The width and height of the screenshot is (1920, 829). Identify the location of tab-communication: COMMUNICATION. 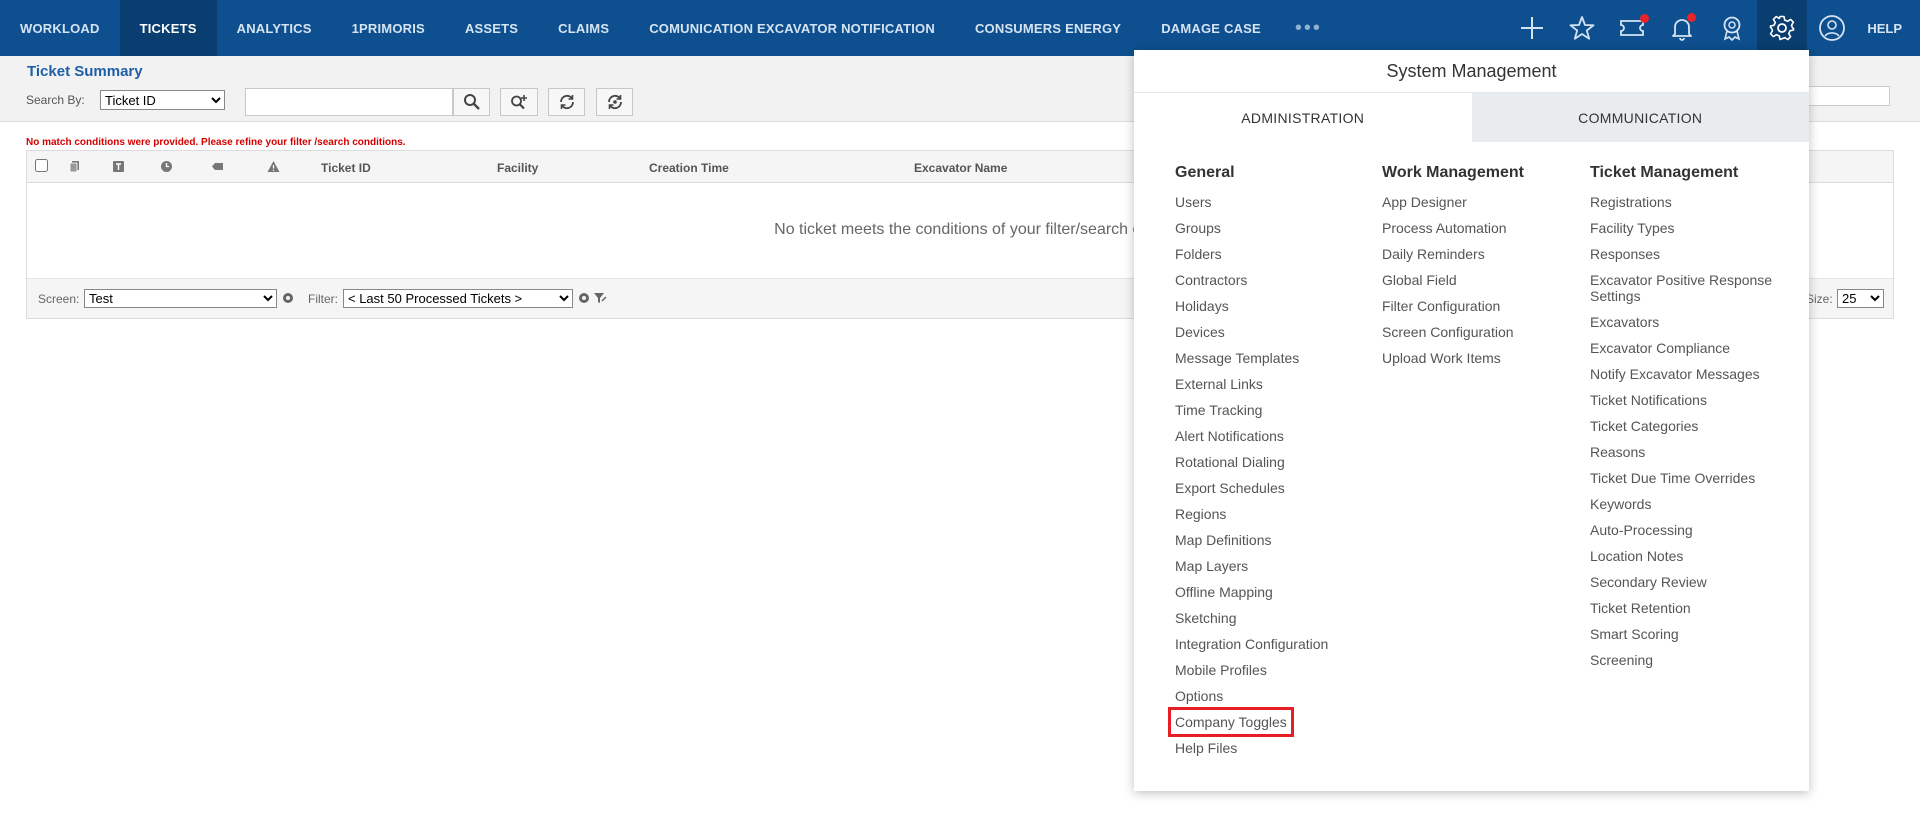
(1640, 117).